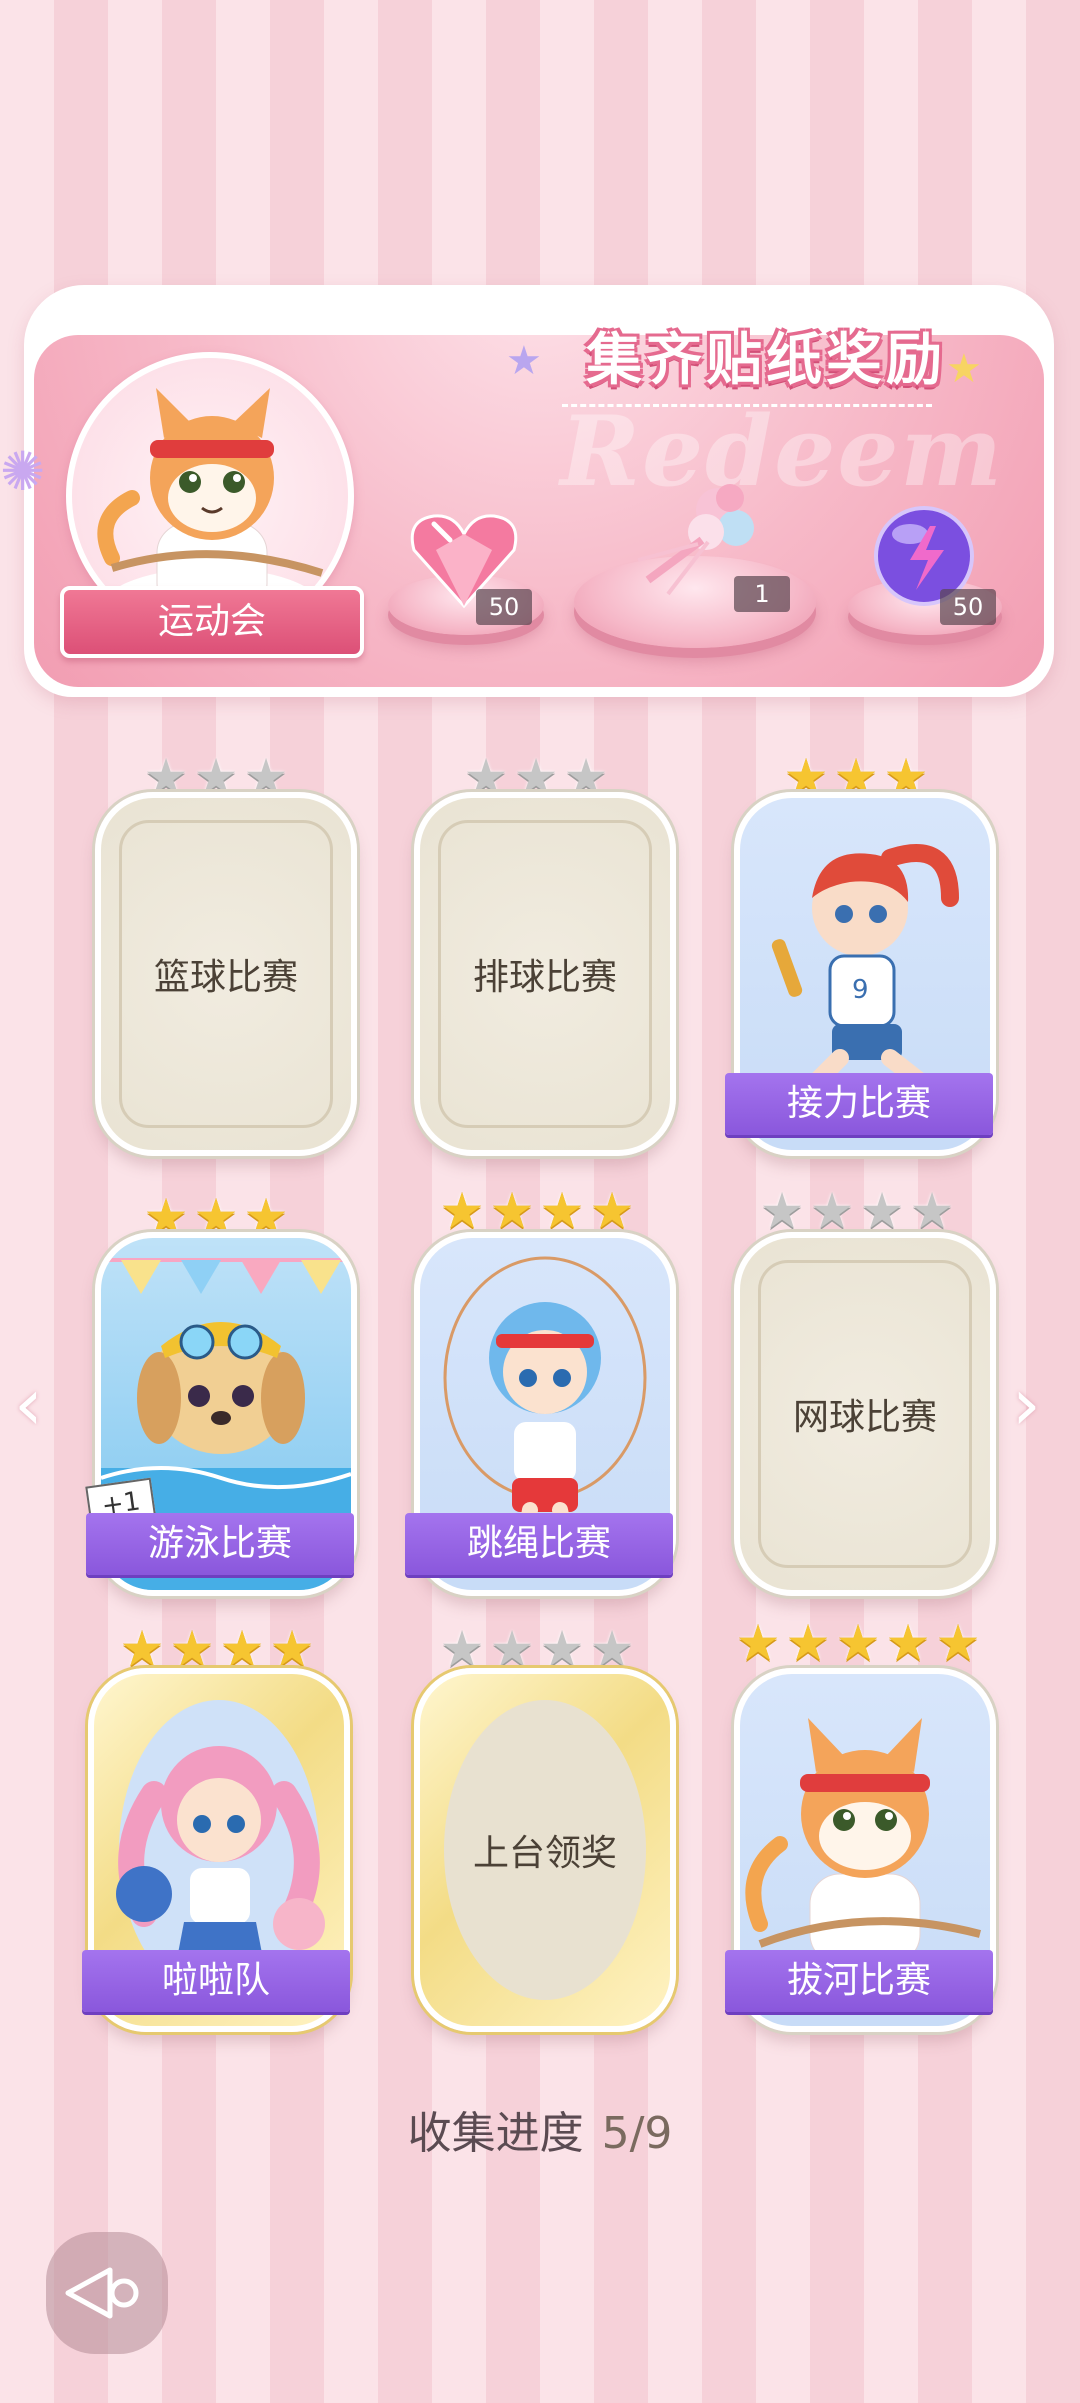  I want to click on progress-value: 5/9, so click(637, 2133).